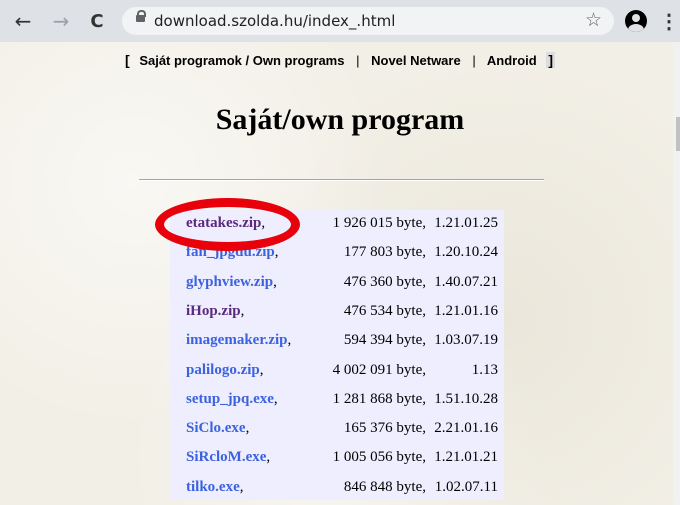  What do you see at coordinates (550, 60) in the screenshot?
I see `nav-close-bracket: ]` at bounding box center [550, 60].